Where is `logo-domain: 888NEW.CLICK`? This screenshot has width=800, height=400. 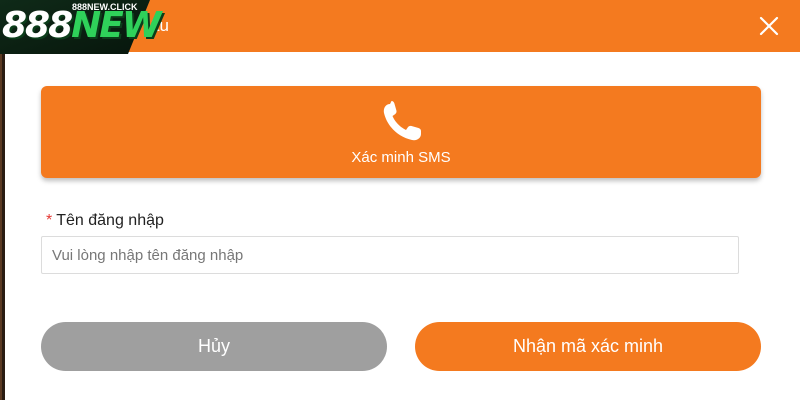 logo-domain: 888NEW.CLICK is located at coordinates (105, 7).